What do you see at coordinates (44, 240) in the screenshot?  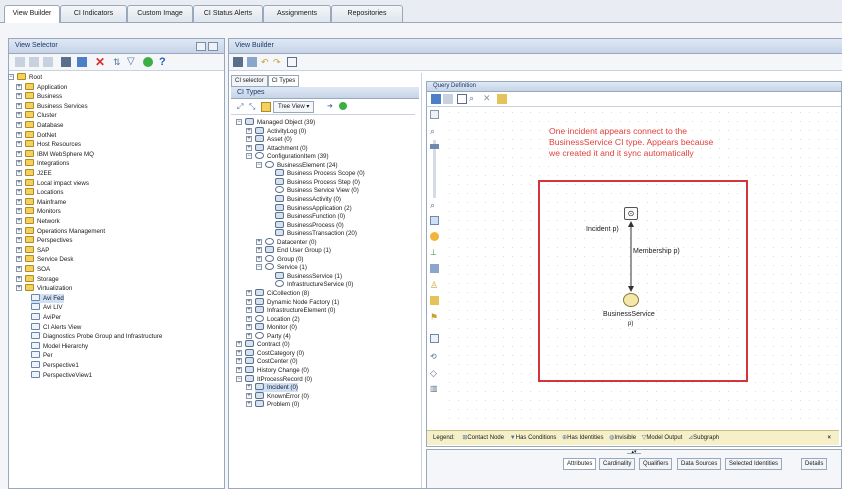 I see `tree-item: + Perspectives` at bounding box center [44, 240].